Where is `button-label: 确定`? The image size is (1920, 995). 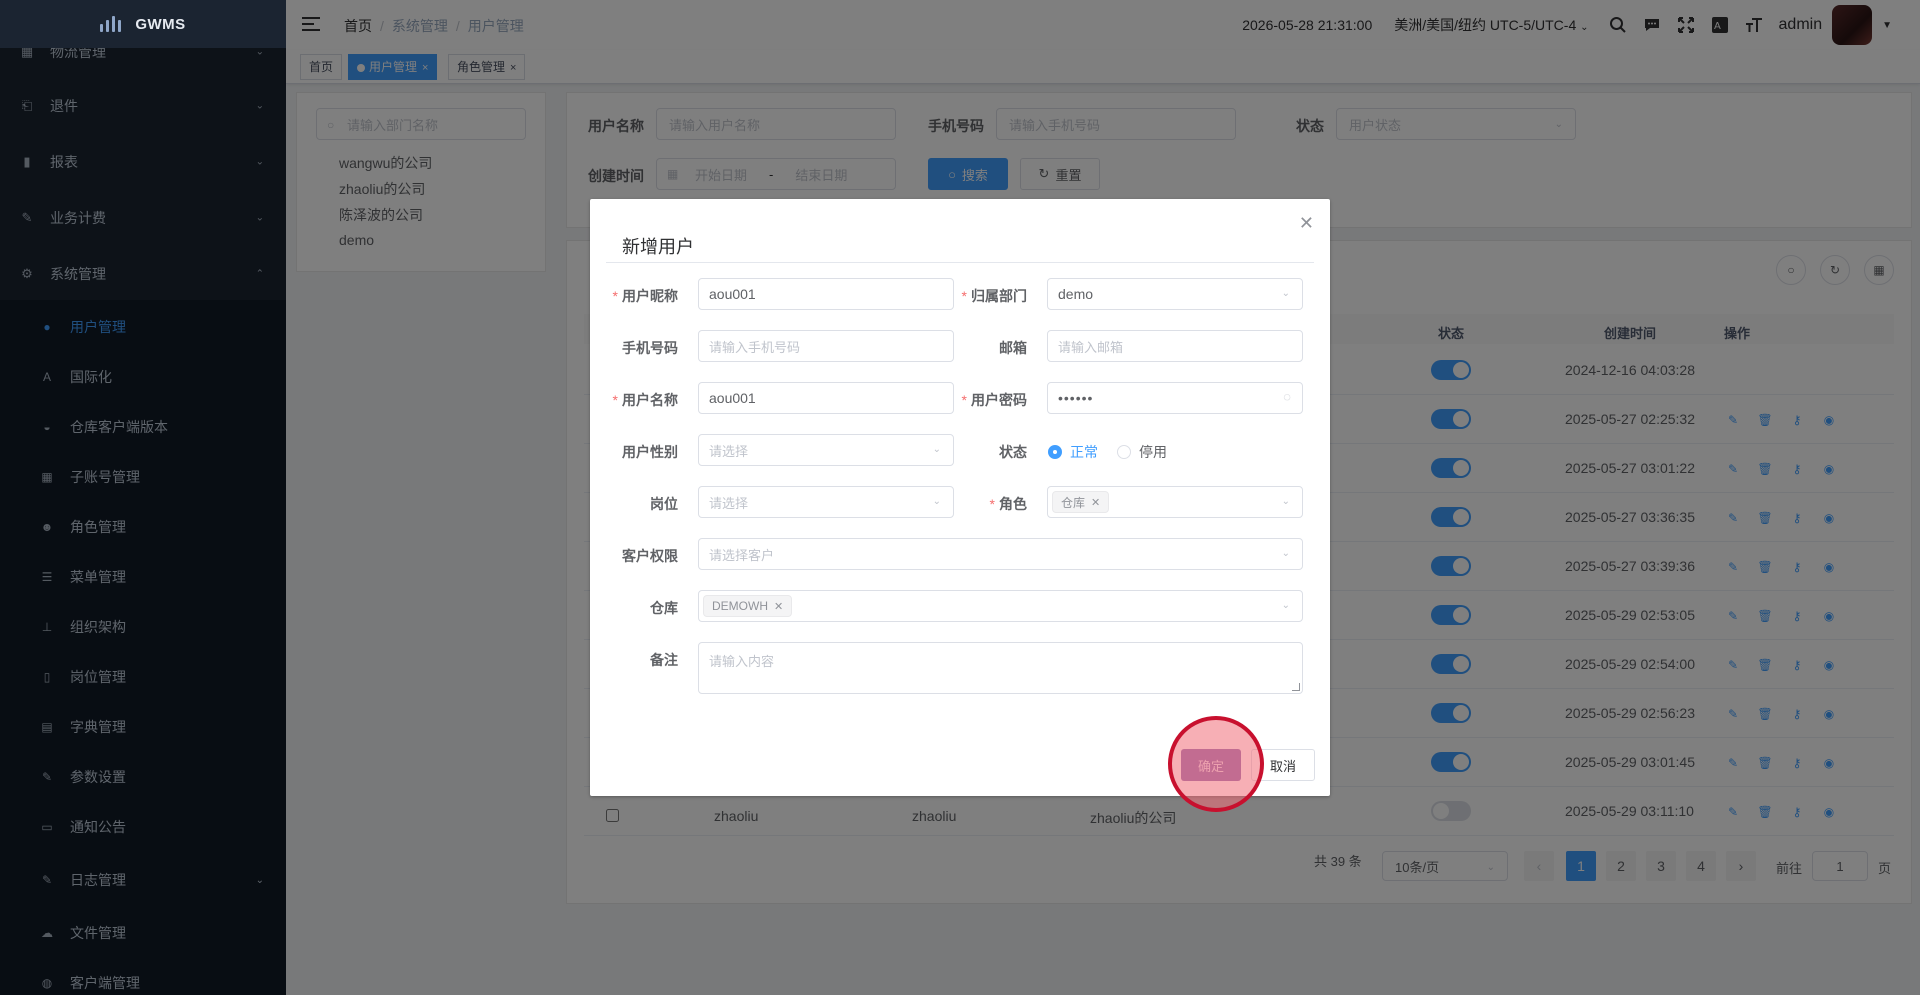
button-label: 确定 is located at coordinates (1210, 766).